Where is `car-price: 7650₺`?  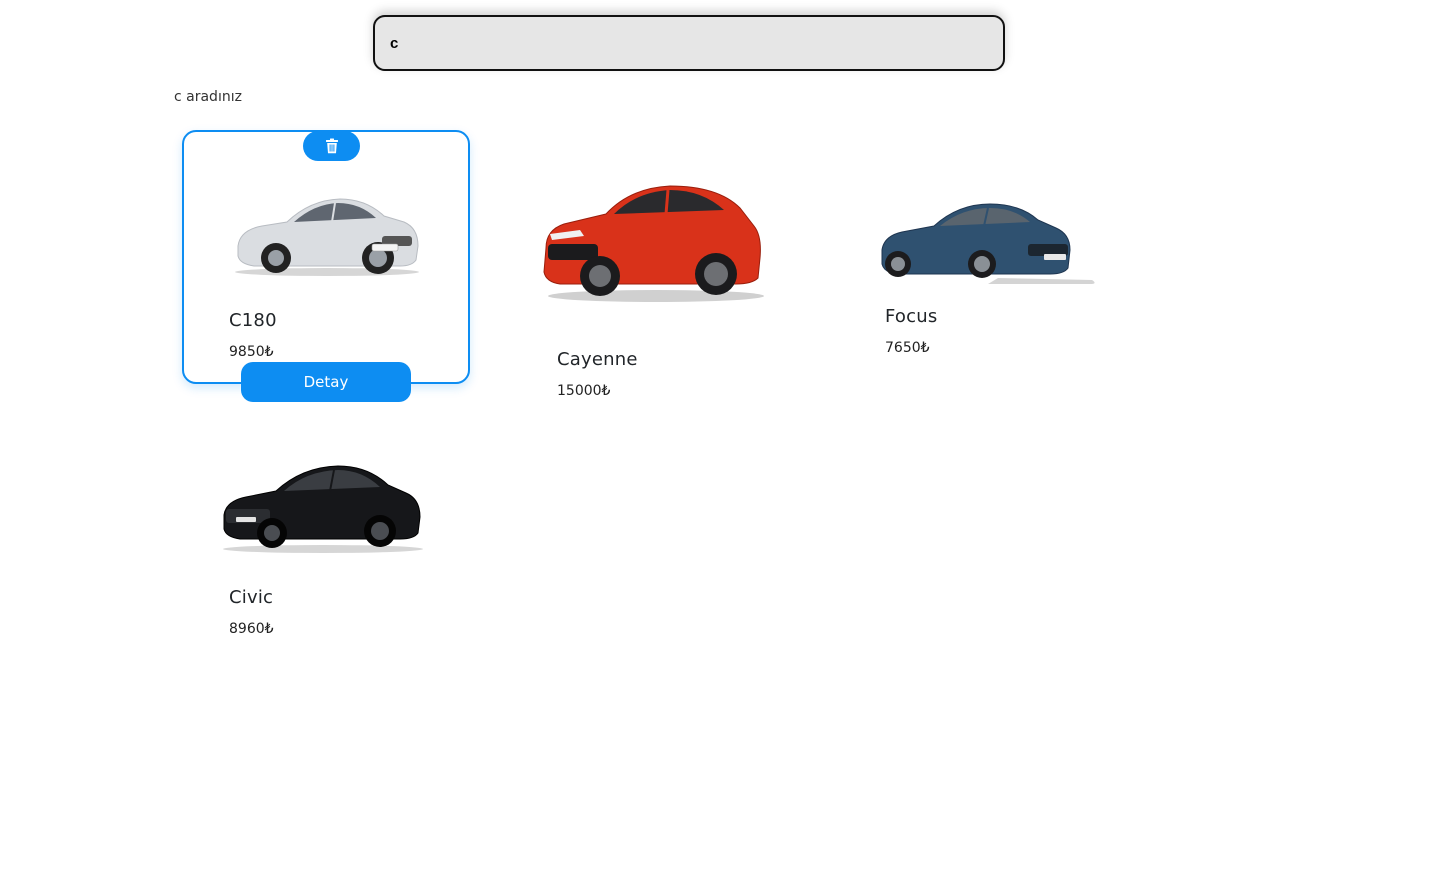 car-price: 7650₺ is located at coordinates (907, 348).